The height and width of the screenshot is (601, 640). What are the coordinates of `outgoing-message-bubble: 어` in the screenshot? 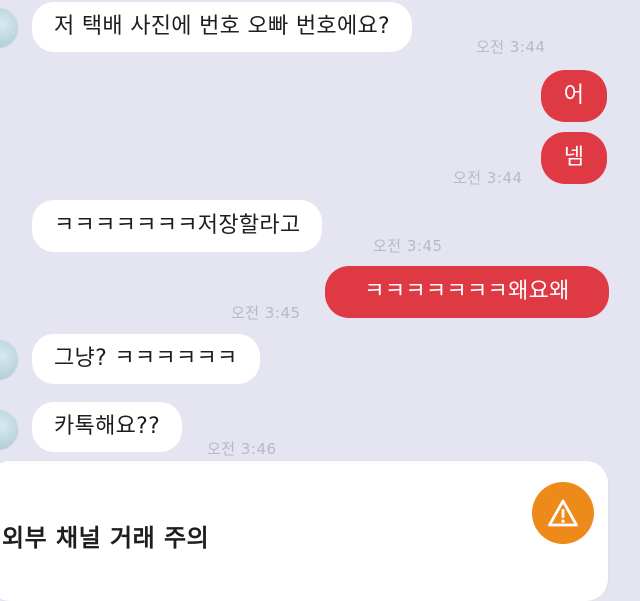 It's located at (574, 96).